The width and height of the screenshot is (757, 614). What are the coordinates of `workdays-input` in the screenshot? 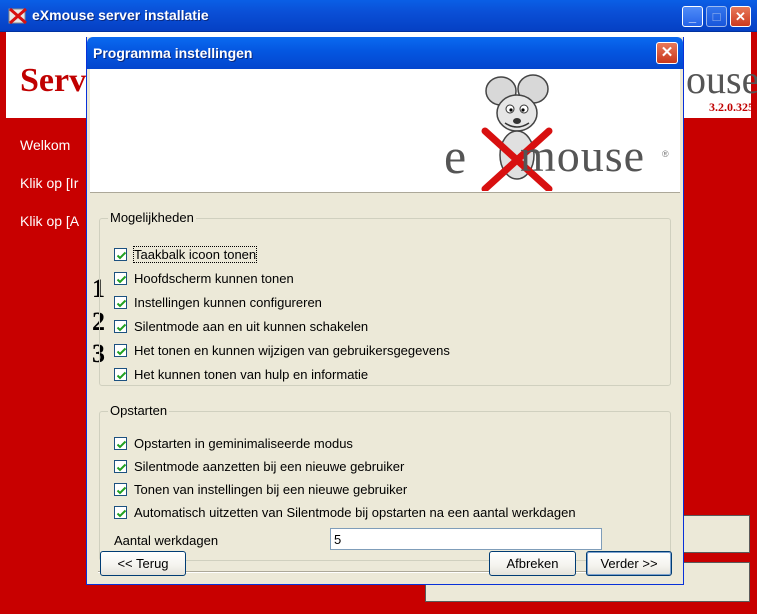 It's located at (466, 539).